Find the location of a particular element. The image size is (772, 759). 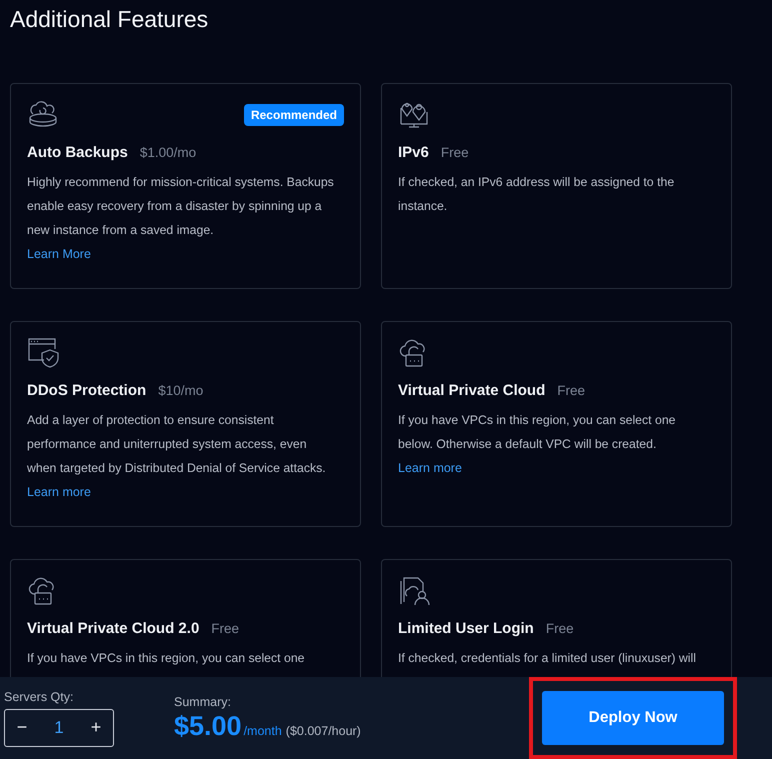

total-price: $5.00 is located at coordinates (208, 726).